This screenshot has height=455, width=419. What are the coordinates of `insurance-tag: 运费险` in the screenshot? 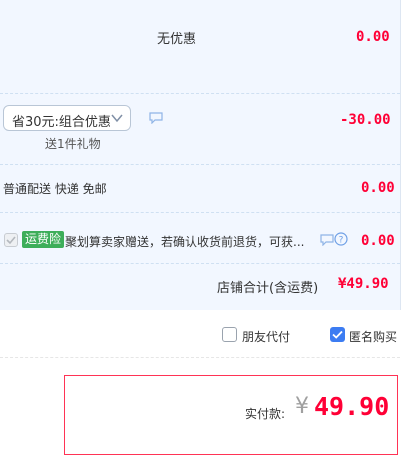 It's located at (43, 239).